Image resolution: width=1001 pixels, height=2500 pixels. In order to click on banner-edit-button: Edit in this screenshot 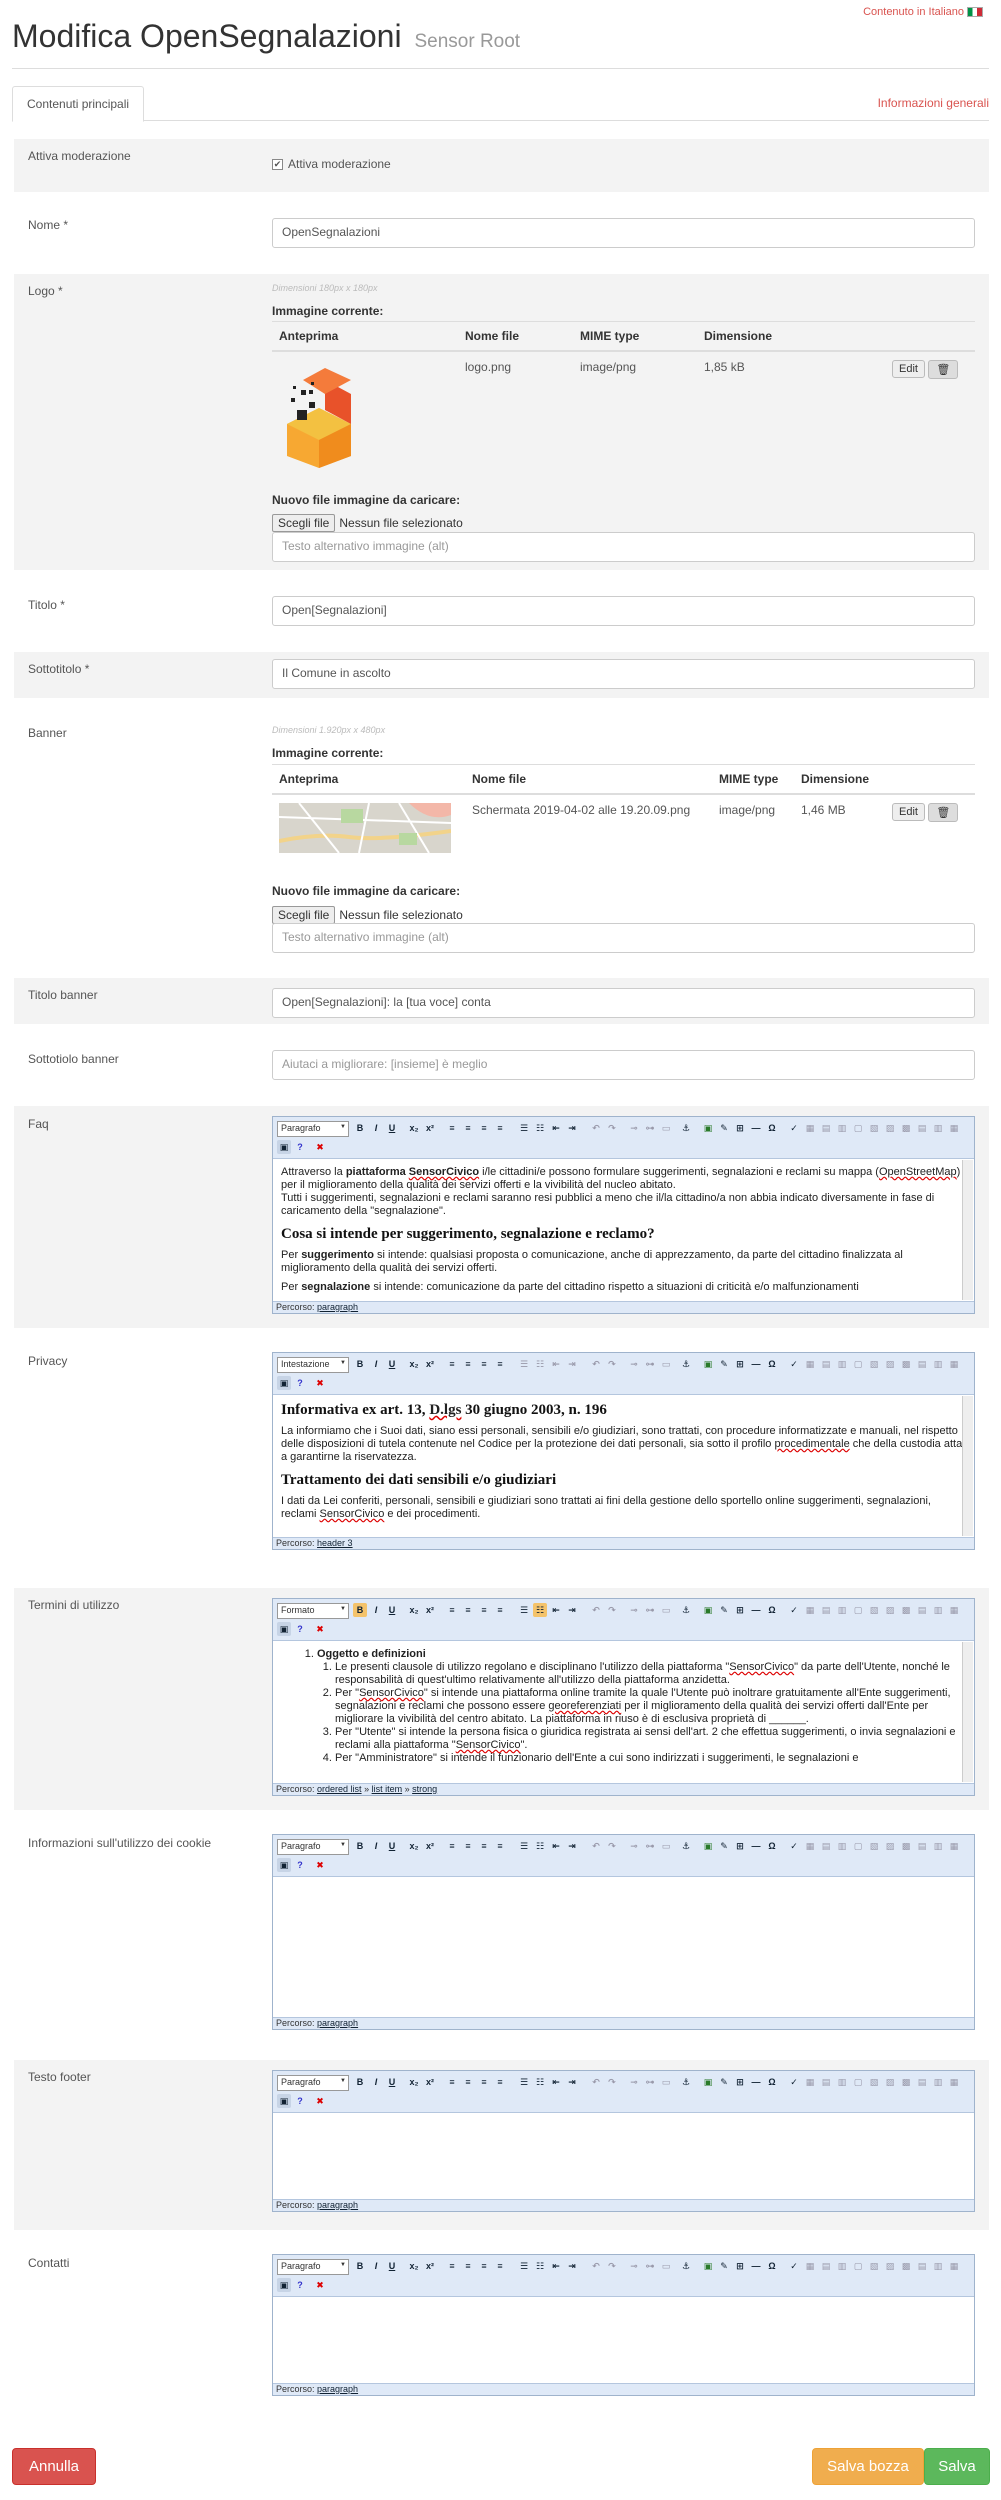, I will do `click(908, 812)`.